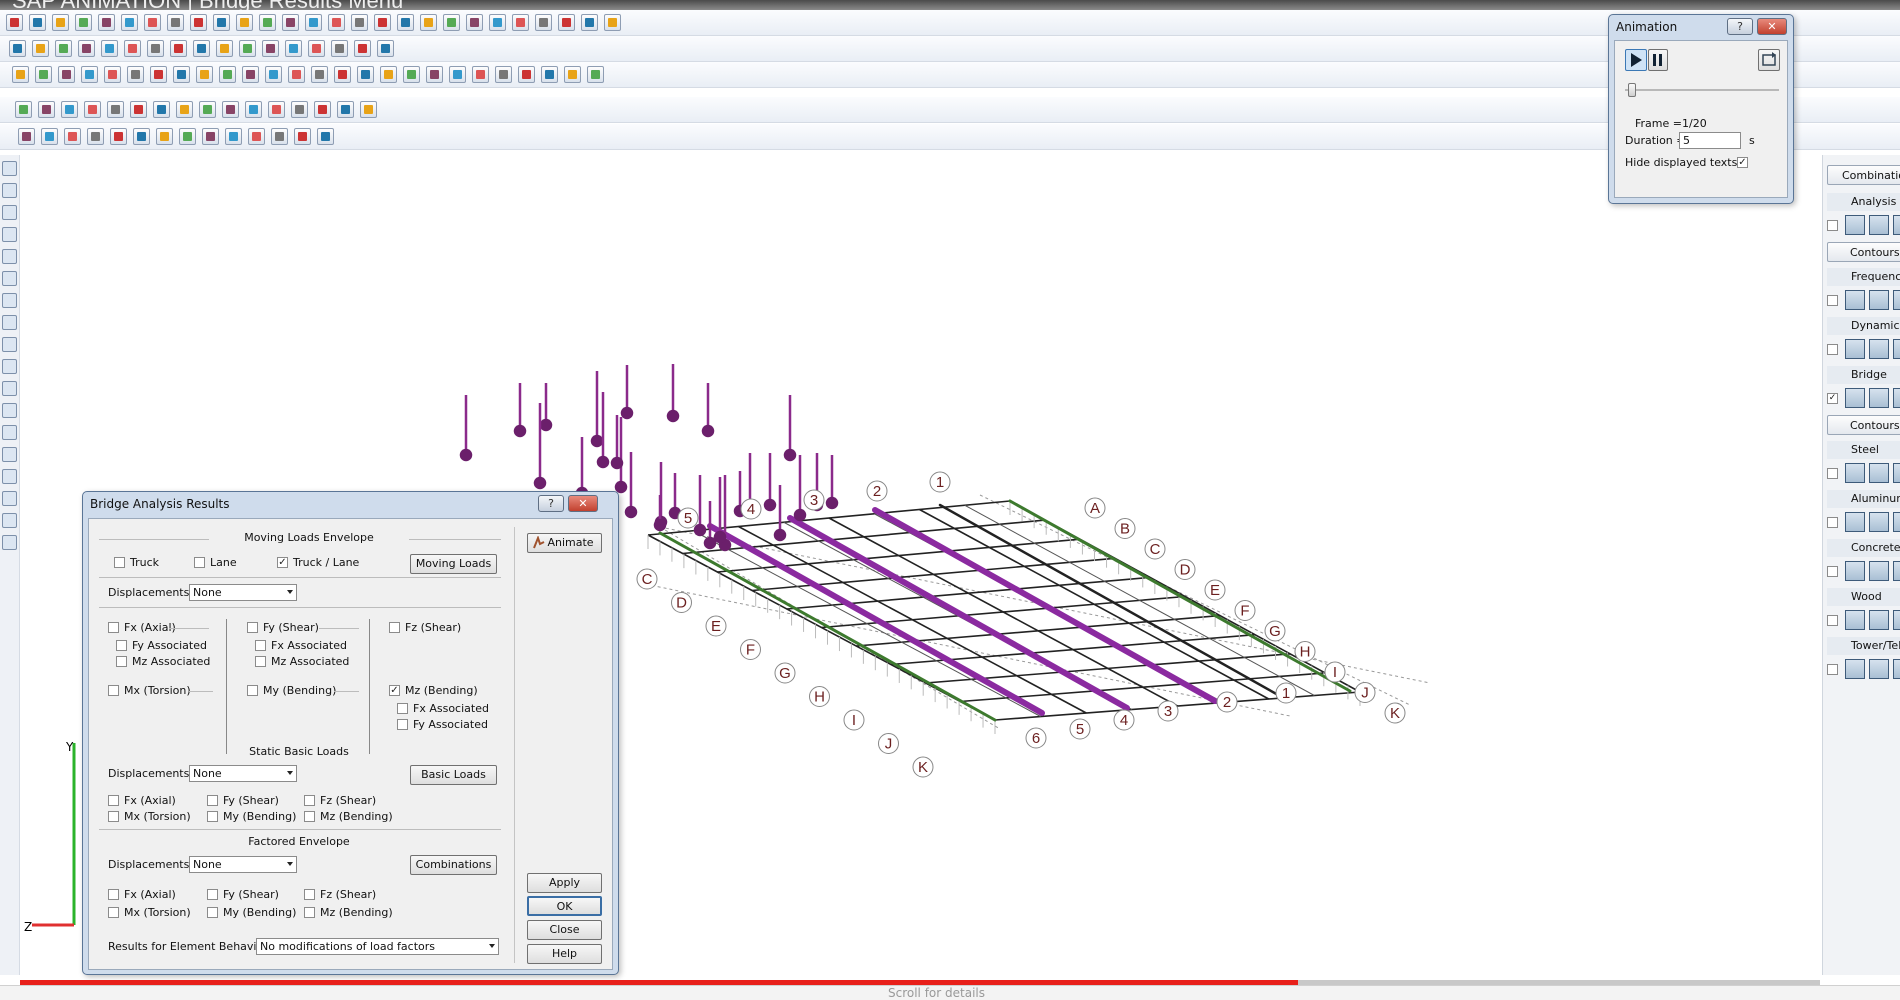 The height and width of the screenshot is (1000, 1900). I want to click on view-top-icon, so click(9, 344).